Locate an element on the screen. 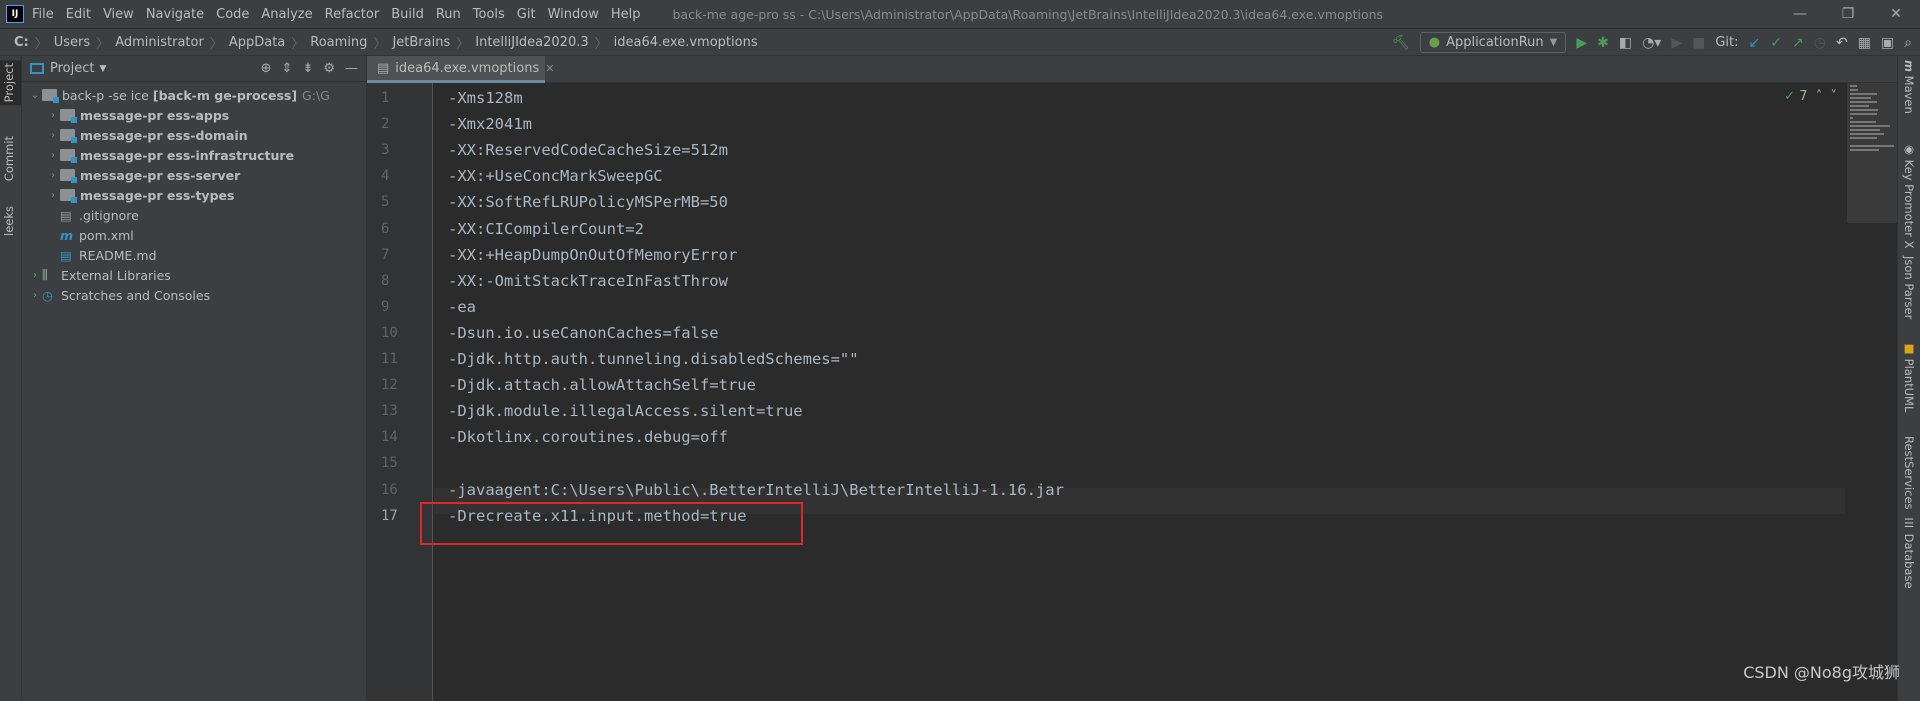 This screenshot has width=1920, height=701. tree-item-label: README.md is located at coordinates (118, 255).